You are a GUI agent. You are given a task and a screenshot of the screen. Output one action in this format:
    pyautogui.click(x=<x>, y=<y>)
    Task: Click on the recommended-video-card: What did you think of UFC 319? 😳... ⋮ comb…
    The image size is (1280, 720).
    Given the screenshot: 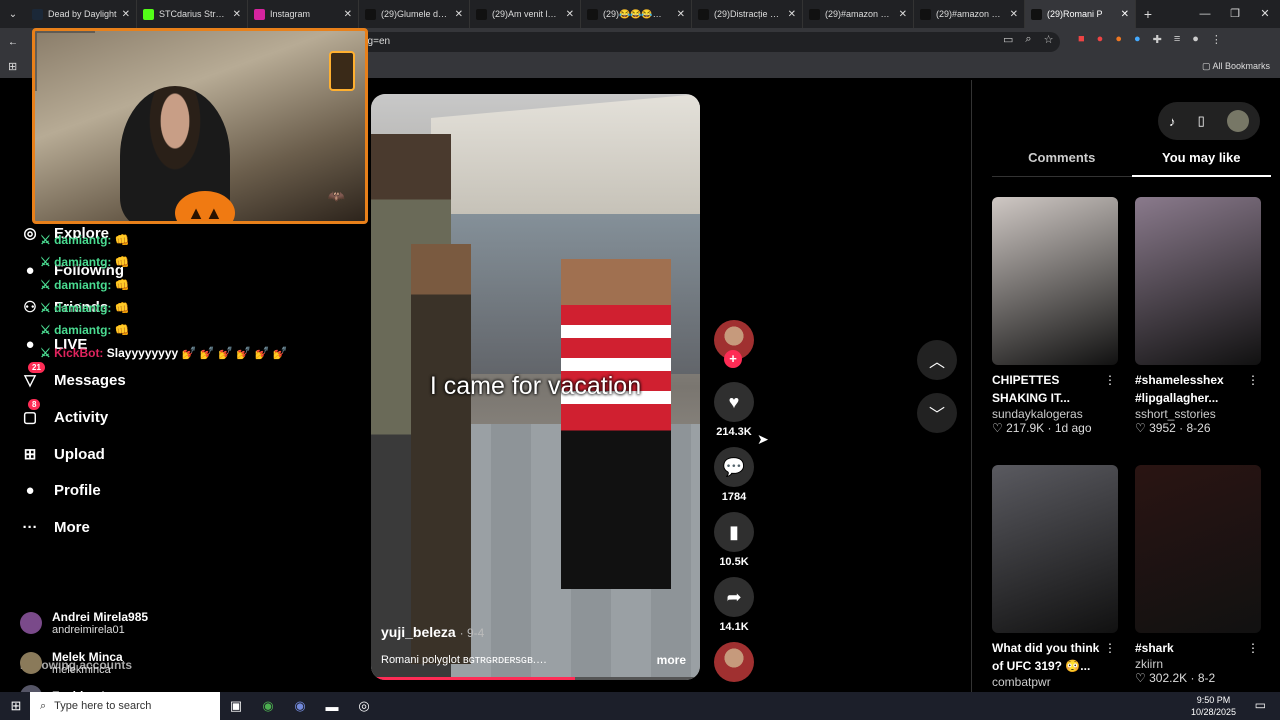 What is the action you would take?
    pyautogui.click(x=1055, y=577)
    